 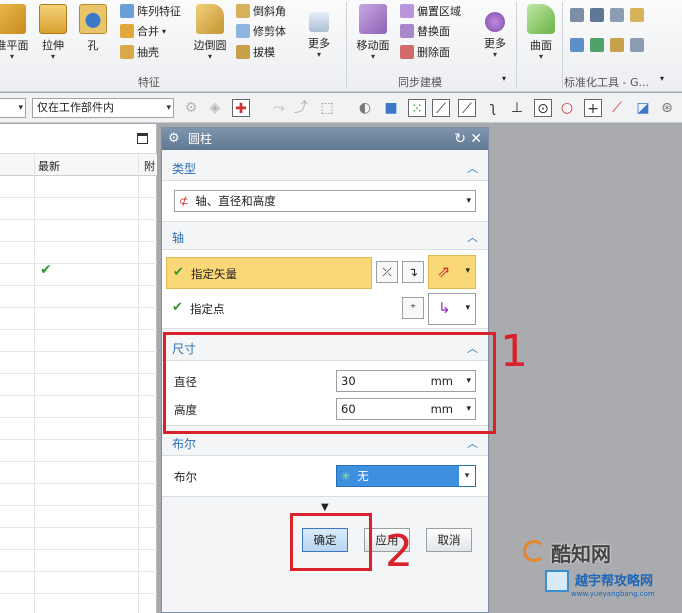 I want to click on snap-curve-icon: ʅ, so click(x=493, y=108).